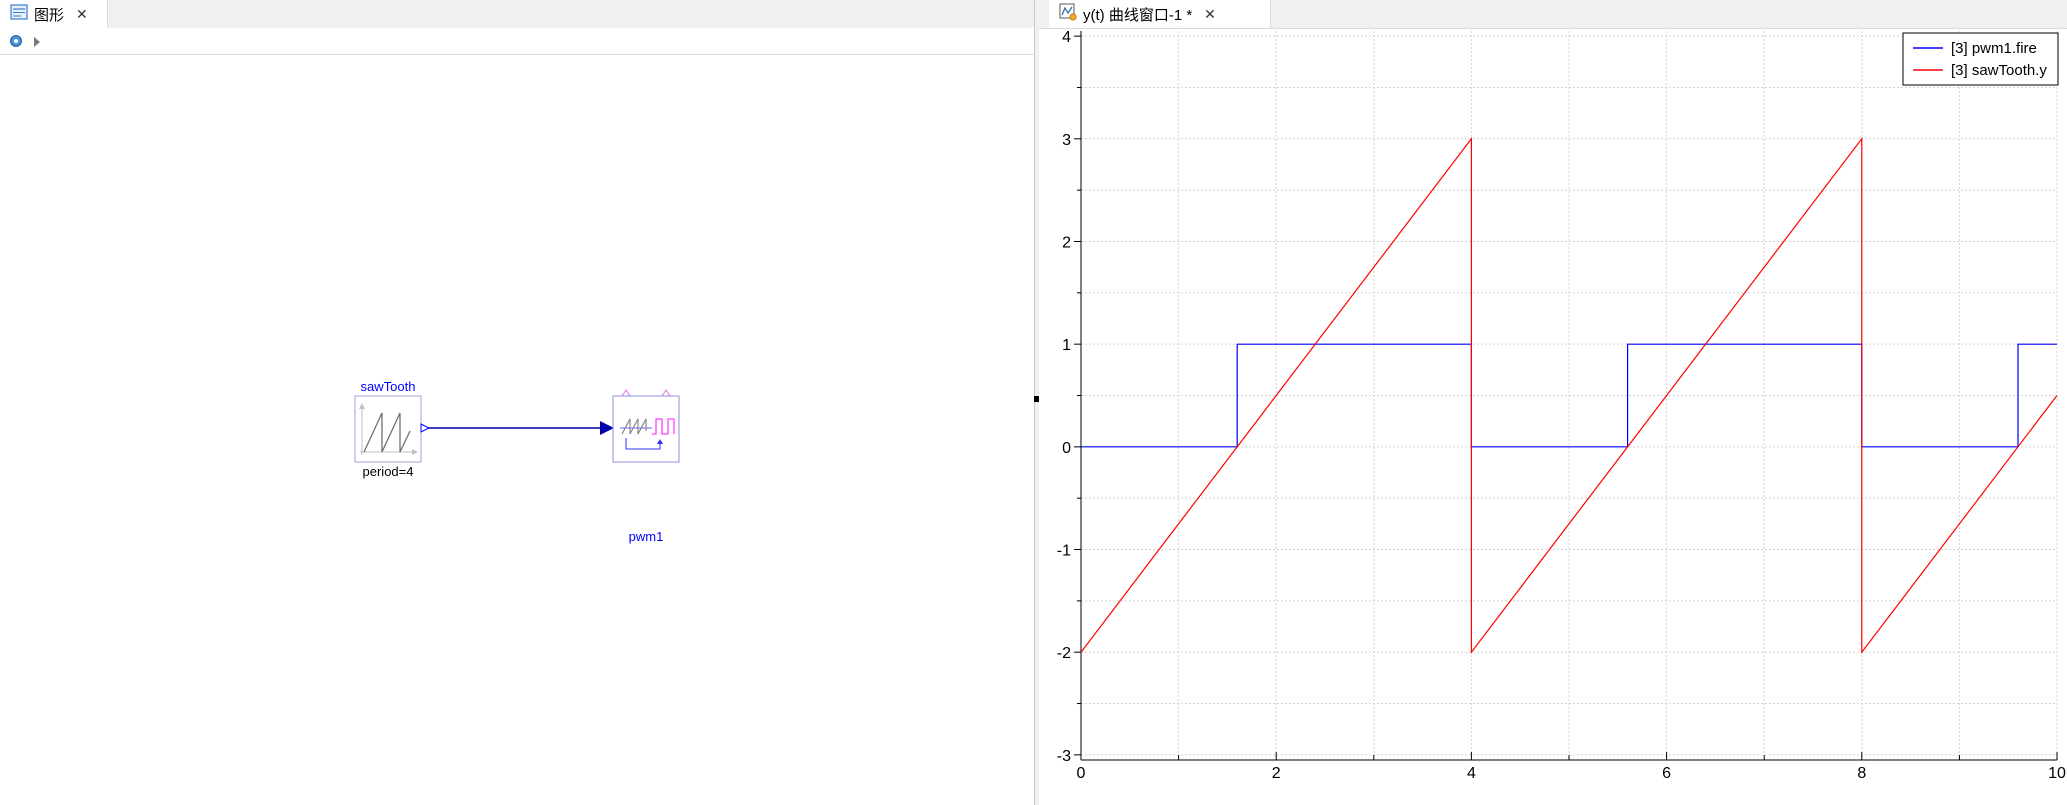 Image resolution: width=2067 pixels, height=805 pixels. I want to click on legend-entry-label: [3] sawTooth.y, so click(1999, 70).